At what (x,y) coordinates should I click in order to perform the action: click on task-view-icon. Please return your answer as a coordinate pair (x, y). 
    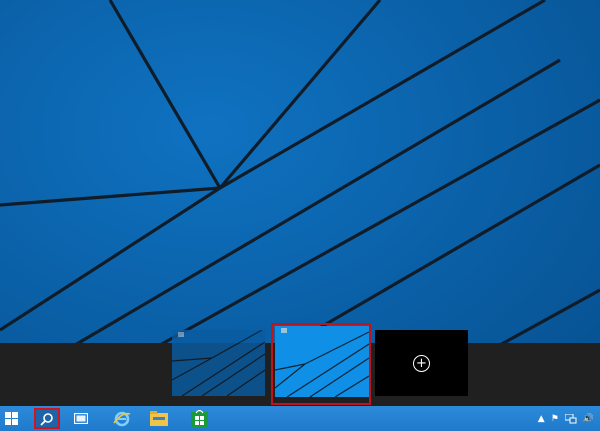
    Looking at the image, I should click on (81, 418).